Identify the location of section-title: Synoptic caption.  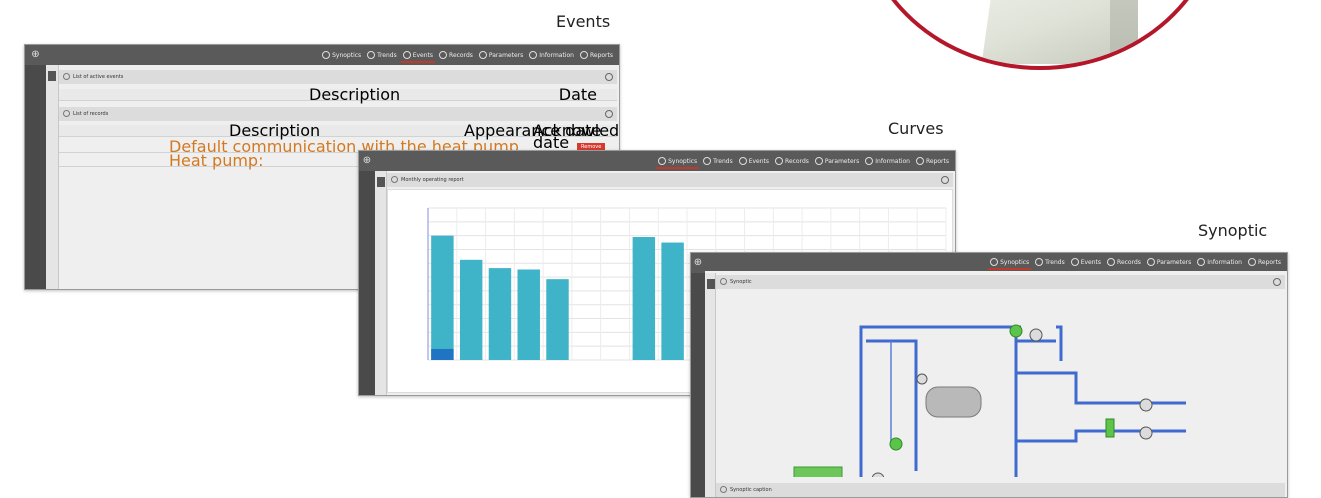
(751, 490).